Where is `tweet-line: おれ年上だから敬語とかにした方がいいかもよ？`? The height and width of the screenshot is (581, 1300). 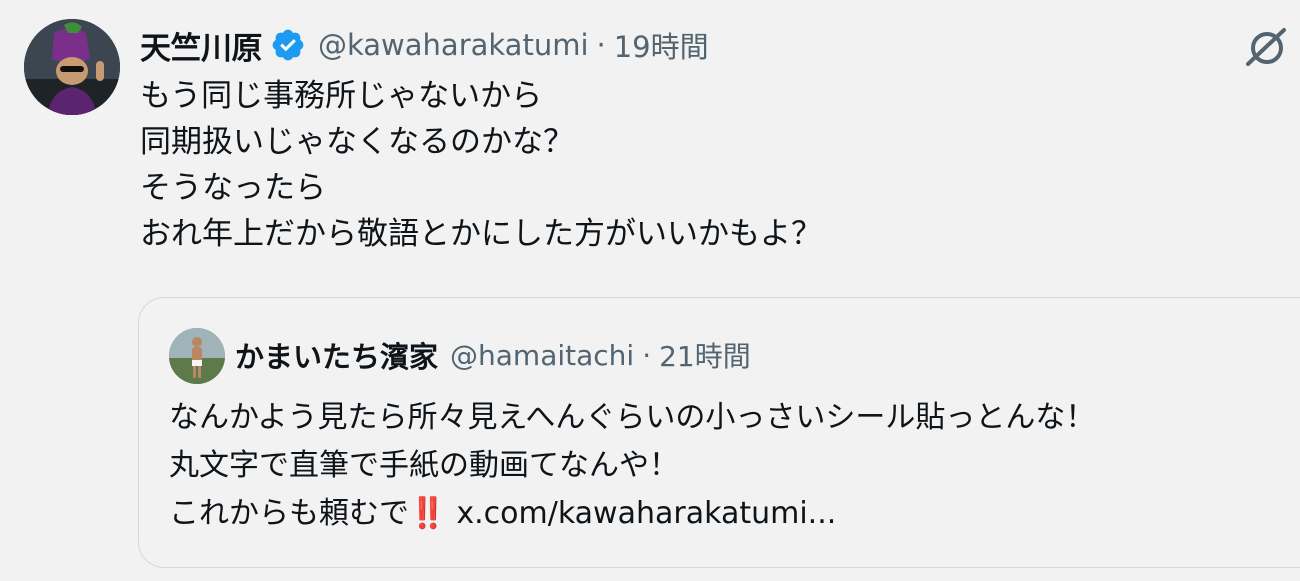
tweet-line: おれ年上だから敬語とかにした方がいいかもよ？ is located at coordinates (481, 234).